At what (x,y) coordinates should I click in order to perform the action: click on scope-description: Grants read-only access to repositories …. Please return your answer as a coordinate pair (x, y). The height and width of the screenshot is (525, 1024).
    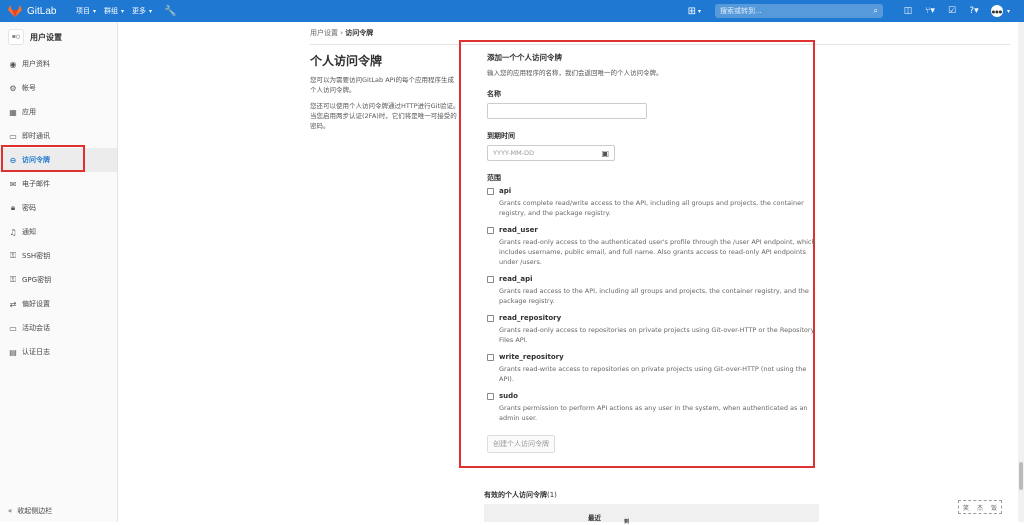
    Looking at the image, I should click on (660, 335).